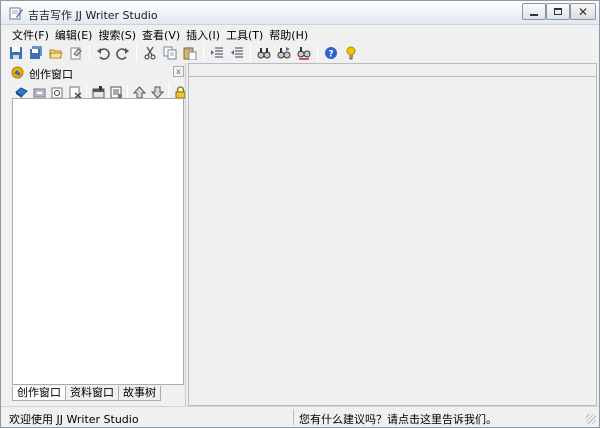 The image size is (600, 428). I want to click on maximize-button, so click(558, 11).